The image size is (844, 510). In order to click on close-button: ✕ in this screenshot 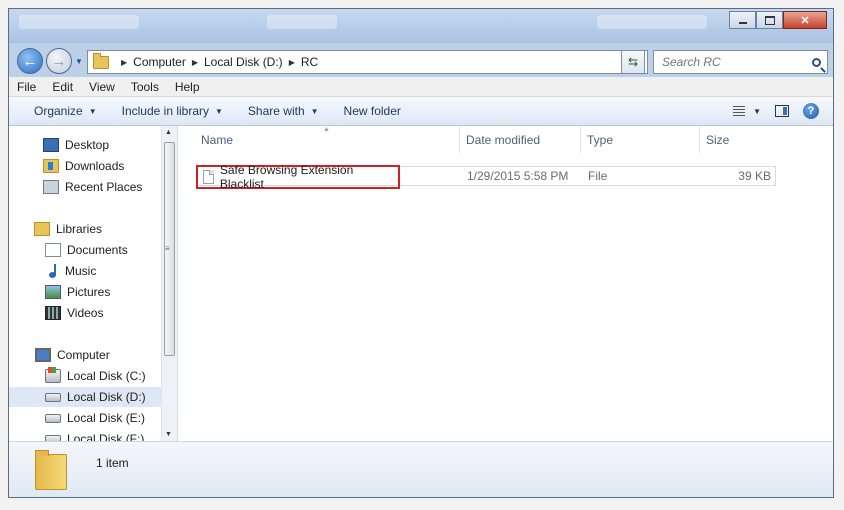, I will do `click(805, 20)`.